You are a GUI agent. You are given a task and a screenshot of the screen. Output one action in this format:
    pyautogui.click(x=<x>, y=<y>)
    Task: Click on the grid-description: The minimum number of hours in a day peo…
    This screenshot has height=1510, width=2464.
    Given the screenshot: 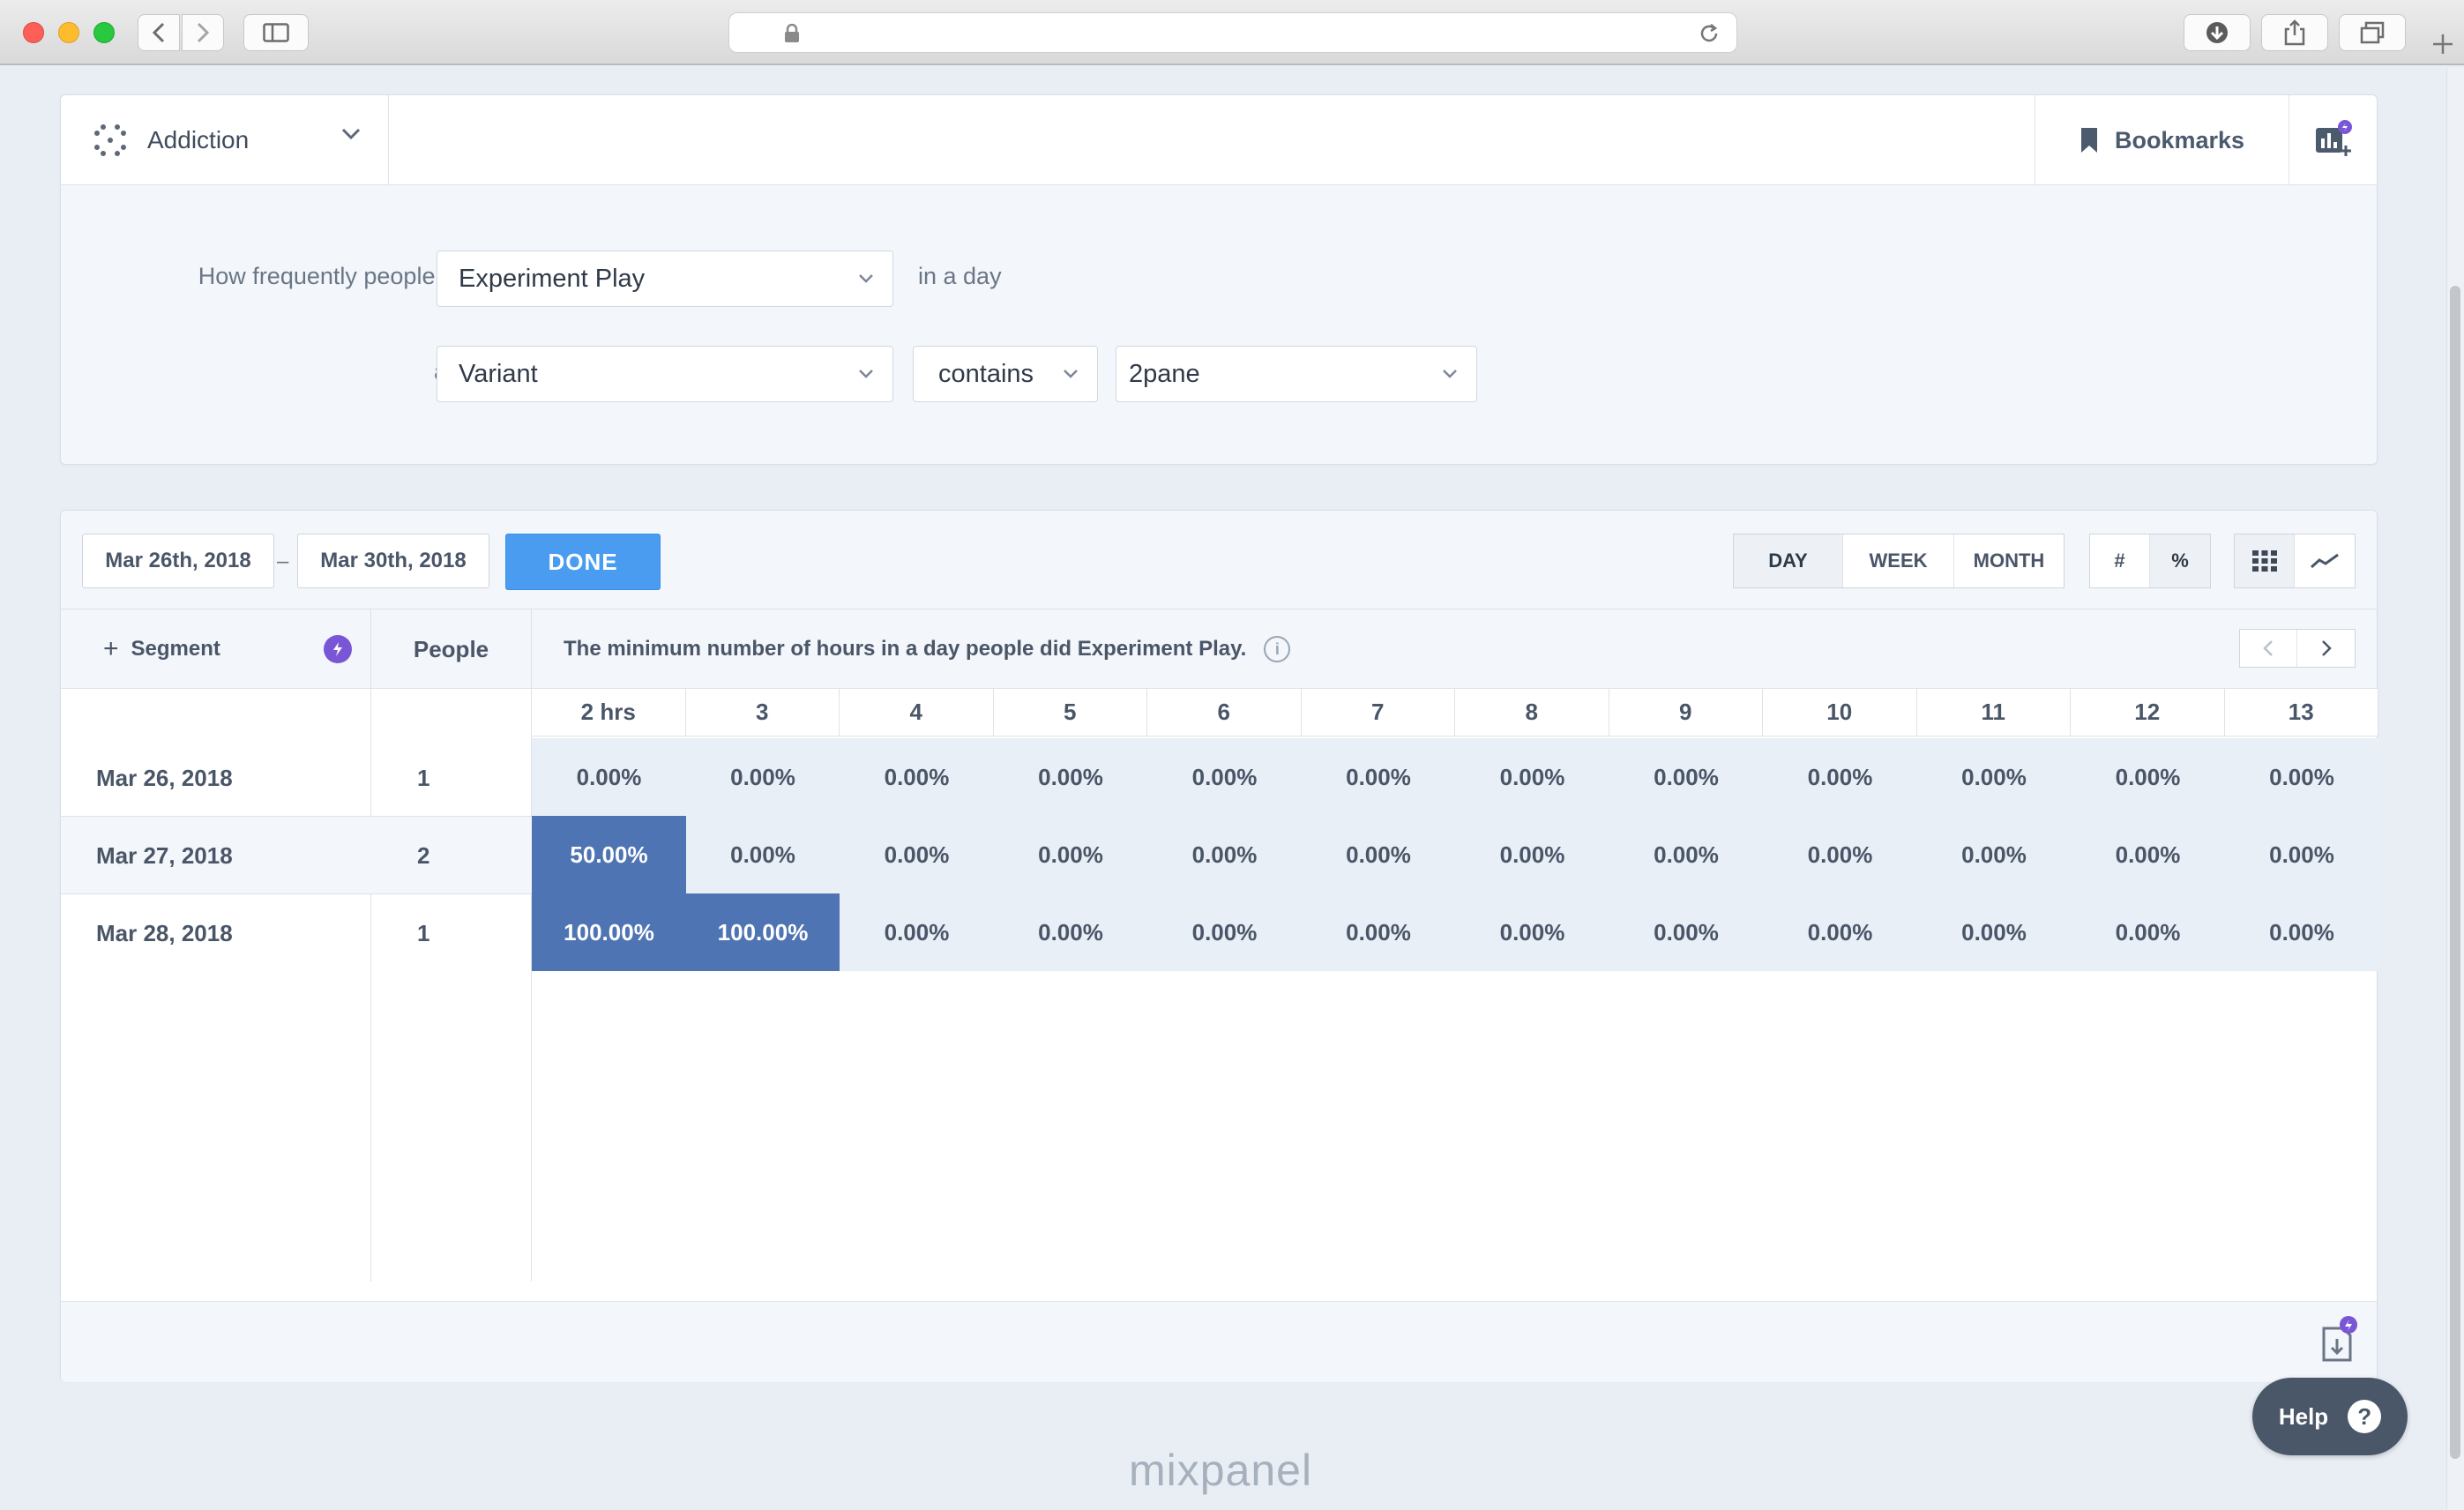 What is the action you would take?
    pyautogui.click(x=927, y=649)
    